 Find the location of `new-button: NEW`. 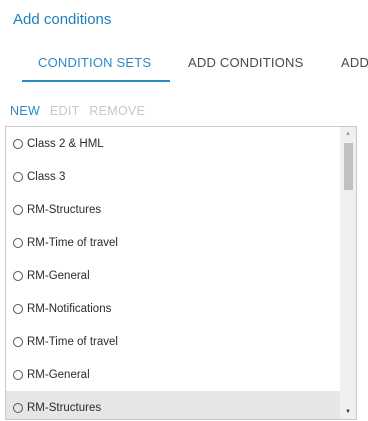

new-button: NEW is located at coordinates (25, 111).